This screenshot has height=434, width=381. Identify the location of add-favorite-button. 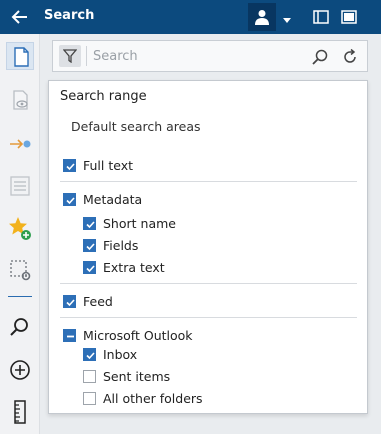
(20, 228).